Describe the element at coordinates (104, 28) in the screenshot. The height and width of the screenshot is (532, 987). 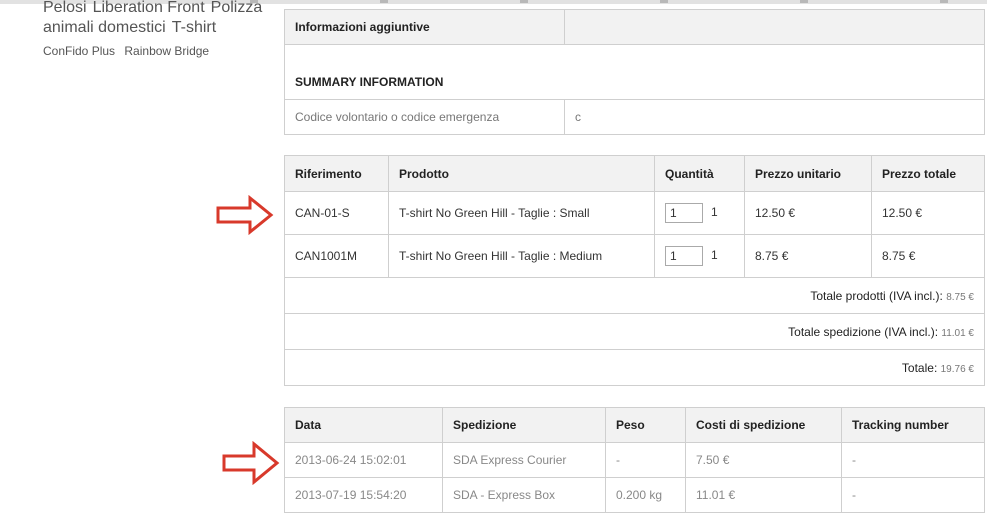
I see `category-link-animali-domestici: animali domestici` at that location.